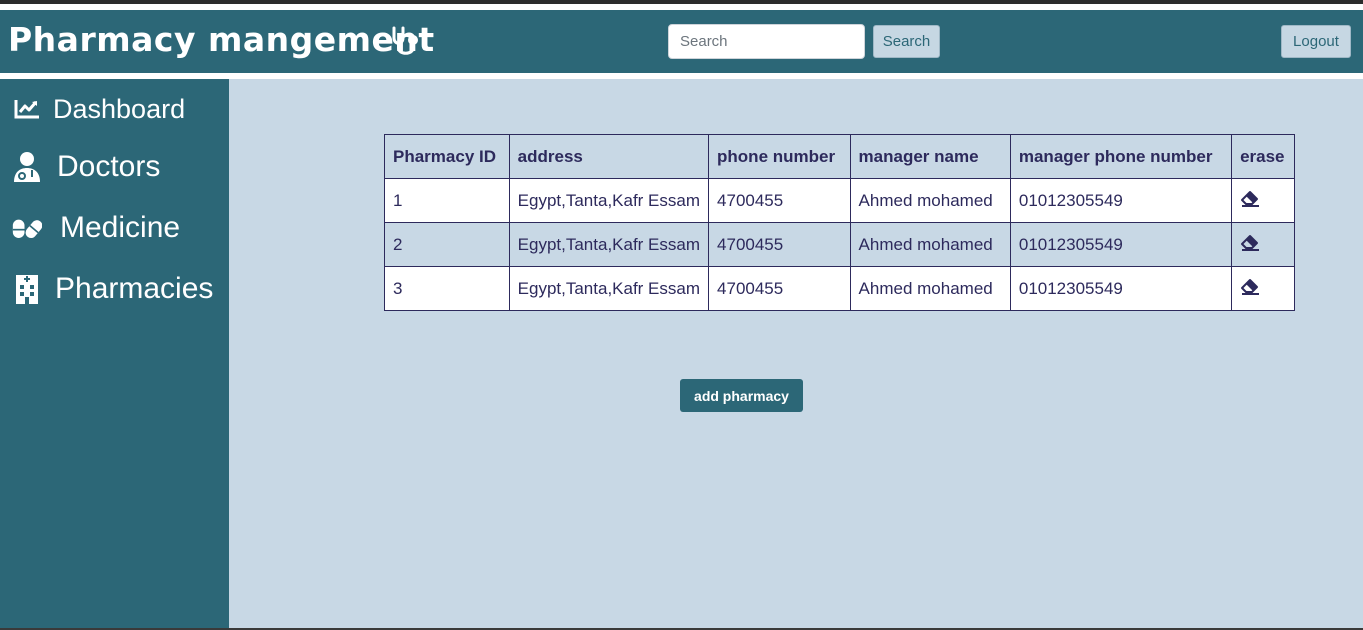 The height and width of the screenshot is (630, 1363). Describe the element at coordinates (120, 227) in the screenshot. I see `sidebar-item-label: Medicine` at that location.